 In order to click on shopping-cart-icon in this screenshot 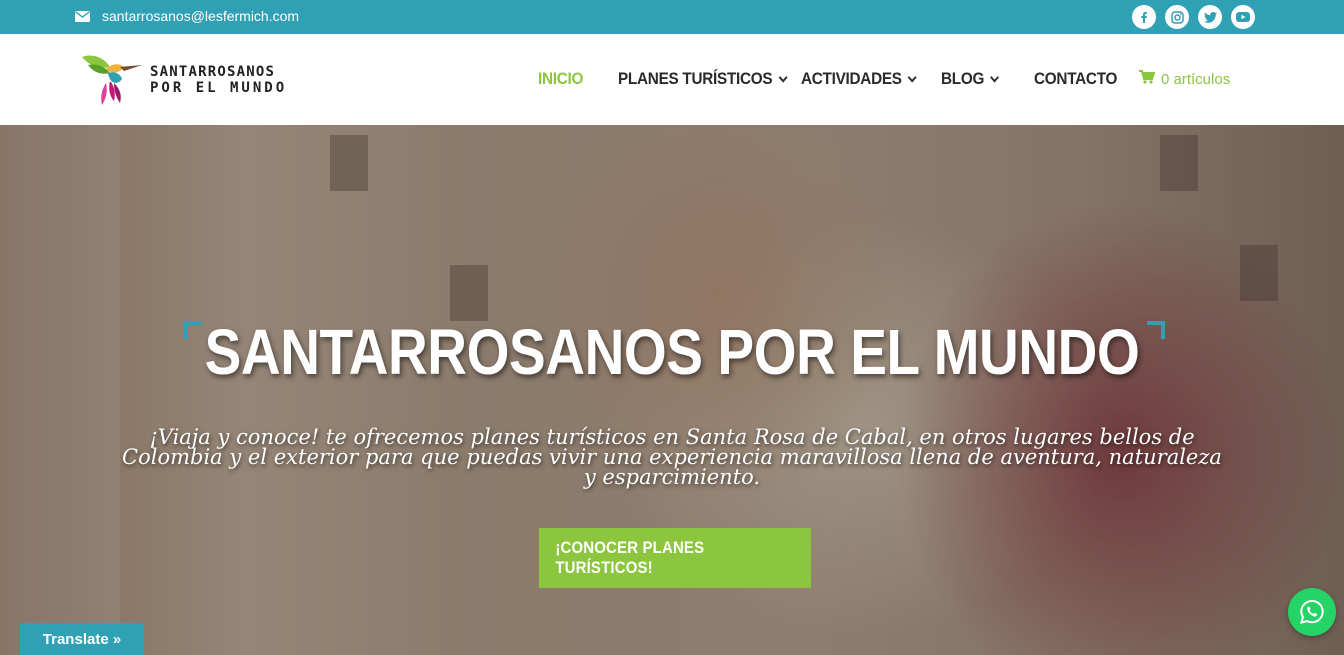, I will do `click(1147, 79)`.